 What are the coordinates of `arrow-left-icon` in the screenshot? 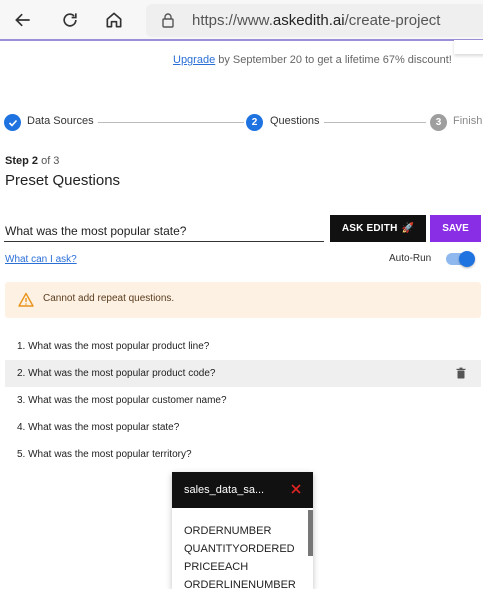 It's located at (22, 20).